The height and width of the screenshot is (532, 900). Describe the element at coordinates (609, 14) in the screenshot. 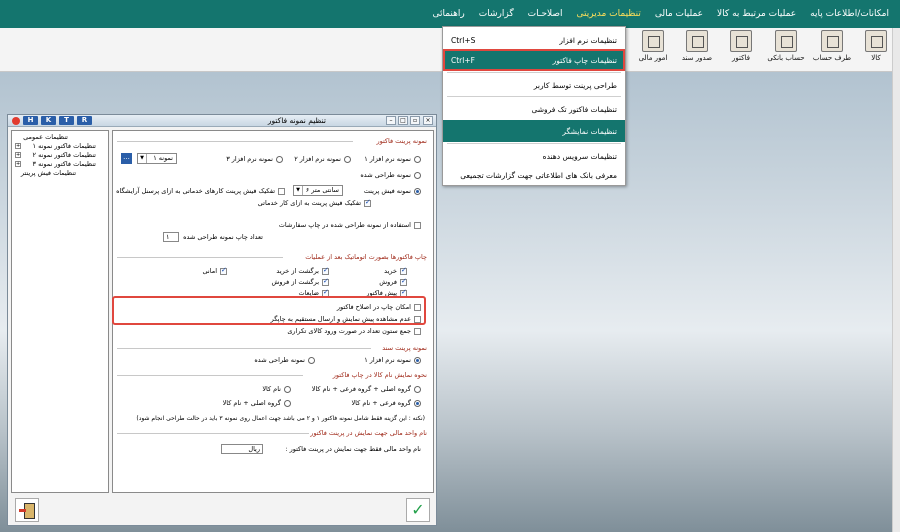

I see `menu-admin-settings: تنظیمات مدیریتی` at that location.